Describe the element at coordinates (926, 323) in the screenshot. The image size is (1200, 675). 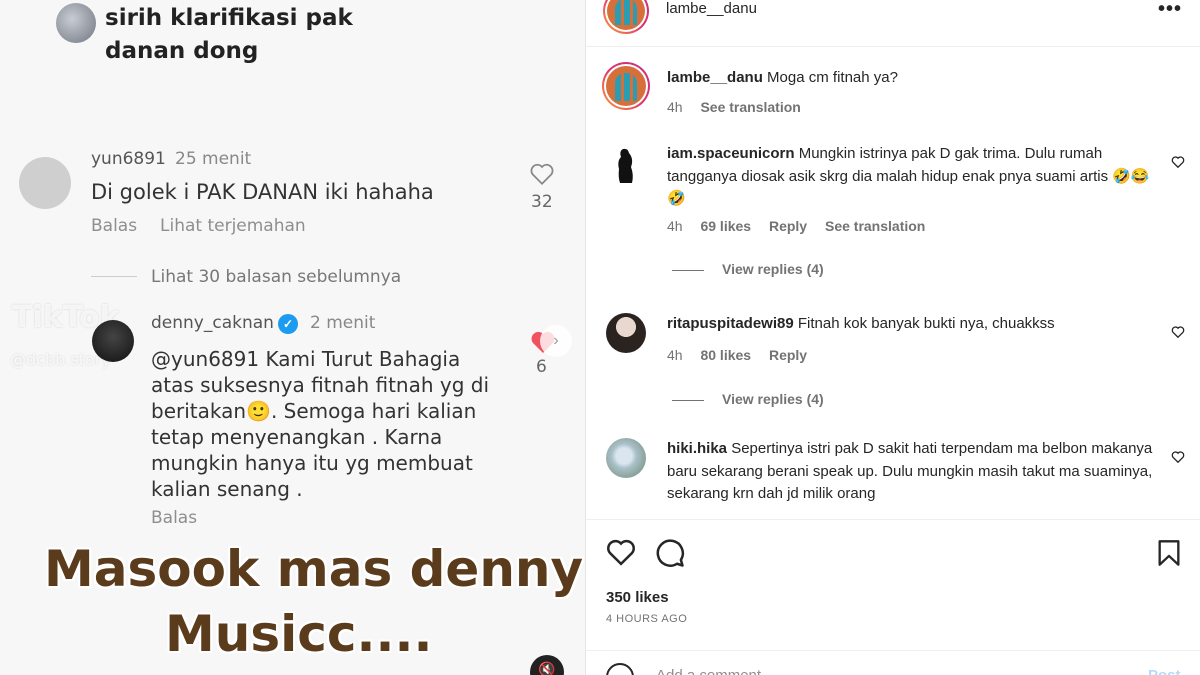
I see `comment-text: Fitnah kok banyak bukti nya, chuakkss` at that location.